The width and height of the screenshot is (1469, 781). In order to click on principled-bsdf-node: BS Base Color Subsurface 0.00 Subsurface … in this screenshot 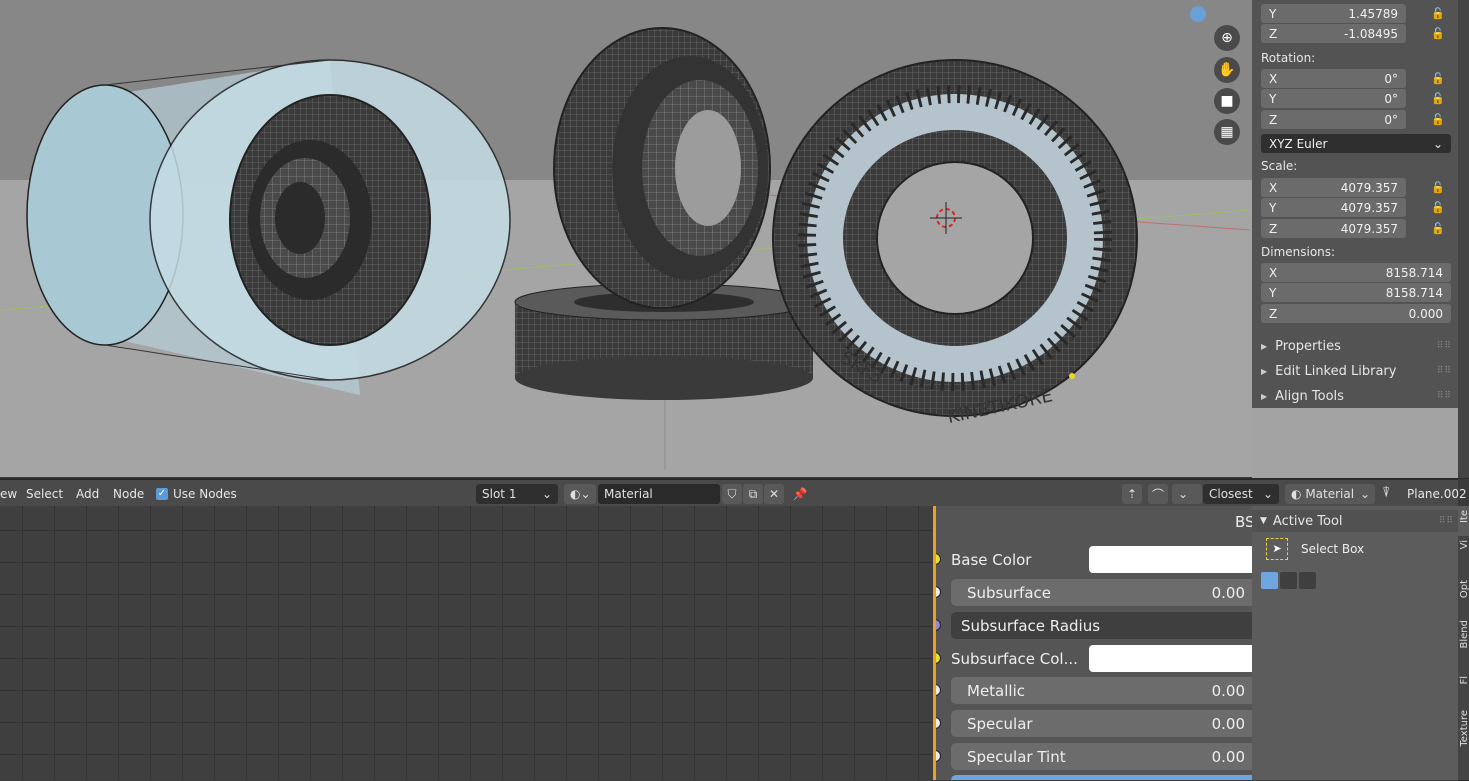, I will do `click(1094, 643)`.